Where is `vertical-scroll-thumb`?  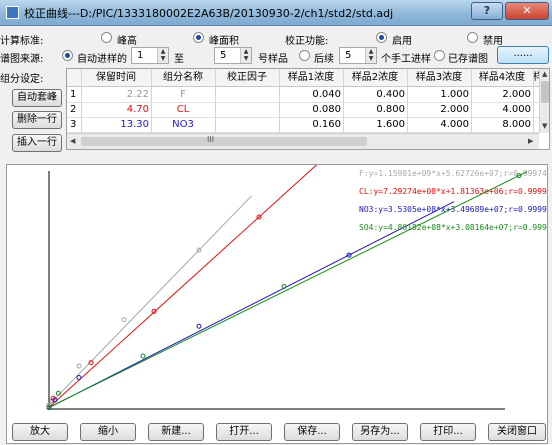
vertical-scroll-thumb is located at coordinates (545, 92).